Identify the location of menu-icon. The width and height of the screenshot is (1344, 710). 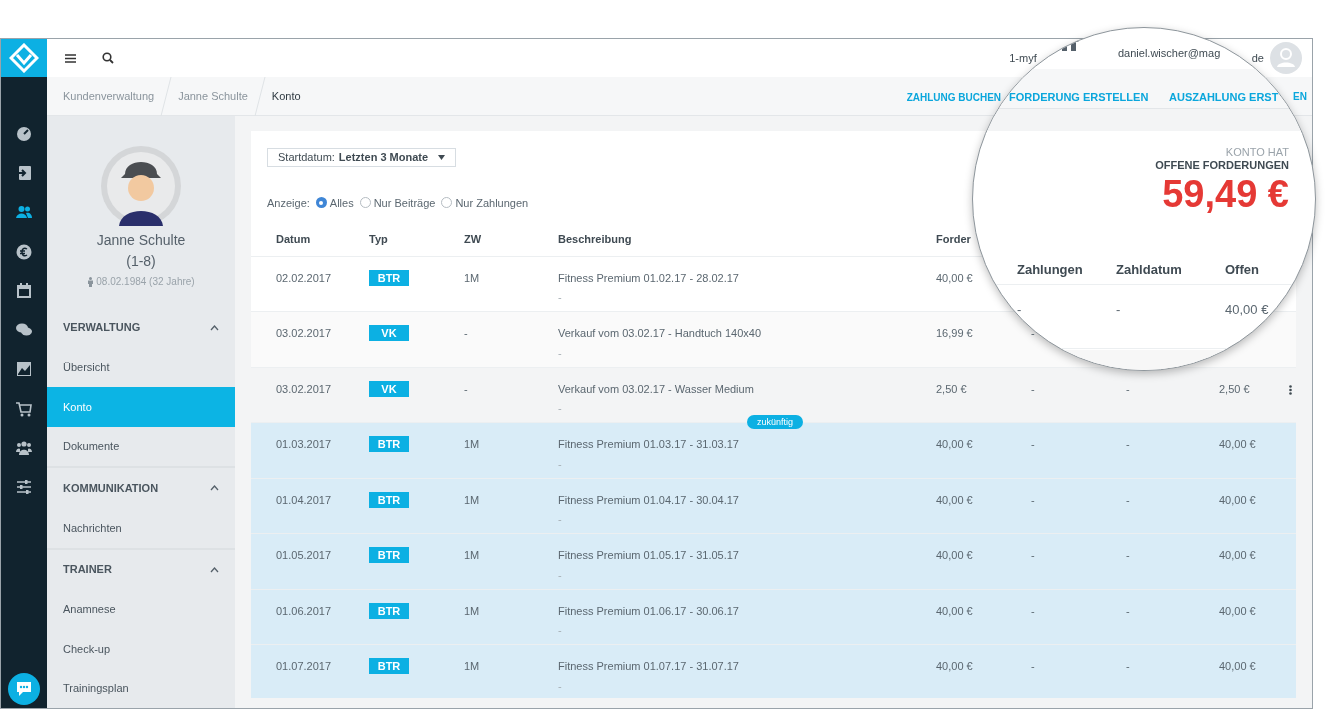
(70, 58).